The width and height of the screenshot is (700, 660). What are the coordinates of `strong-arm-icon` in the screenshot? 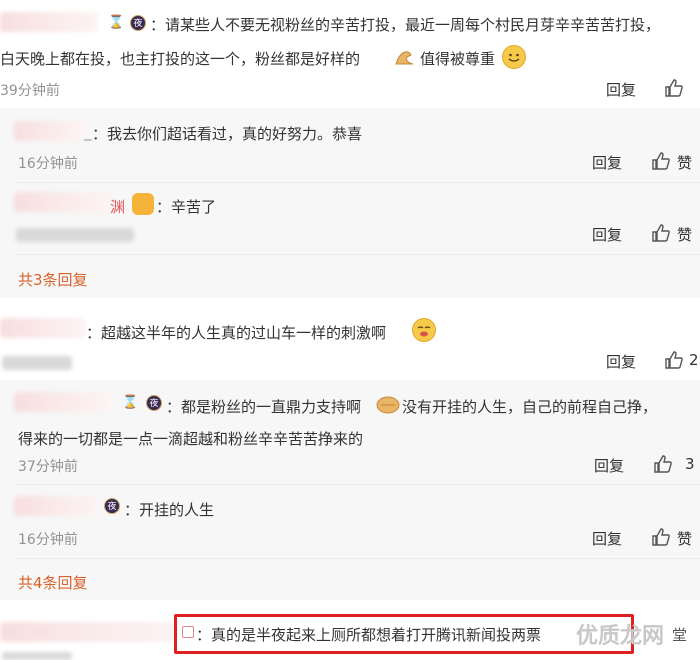 It's located at (404, 58).